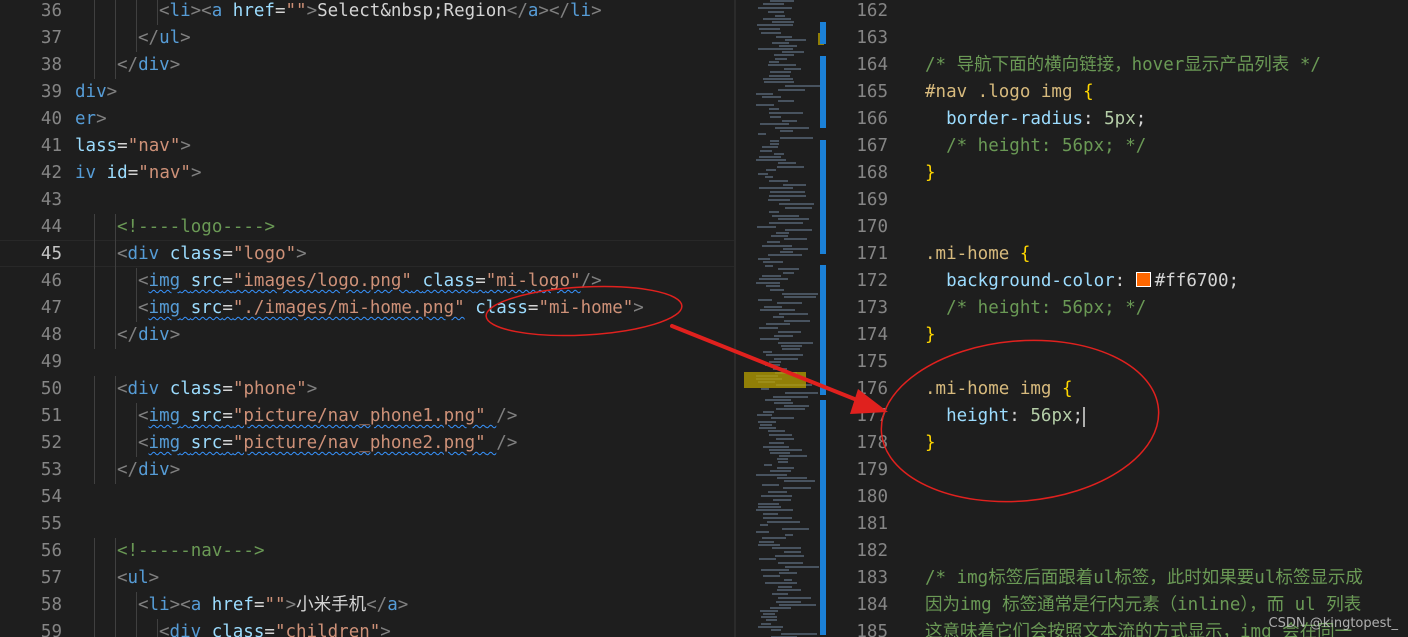 The image size is (1408, 637). I want to click on code-text: <li><a href="">小米手机</a>, so click(273, 605).